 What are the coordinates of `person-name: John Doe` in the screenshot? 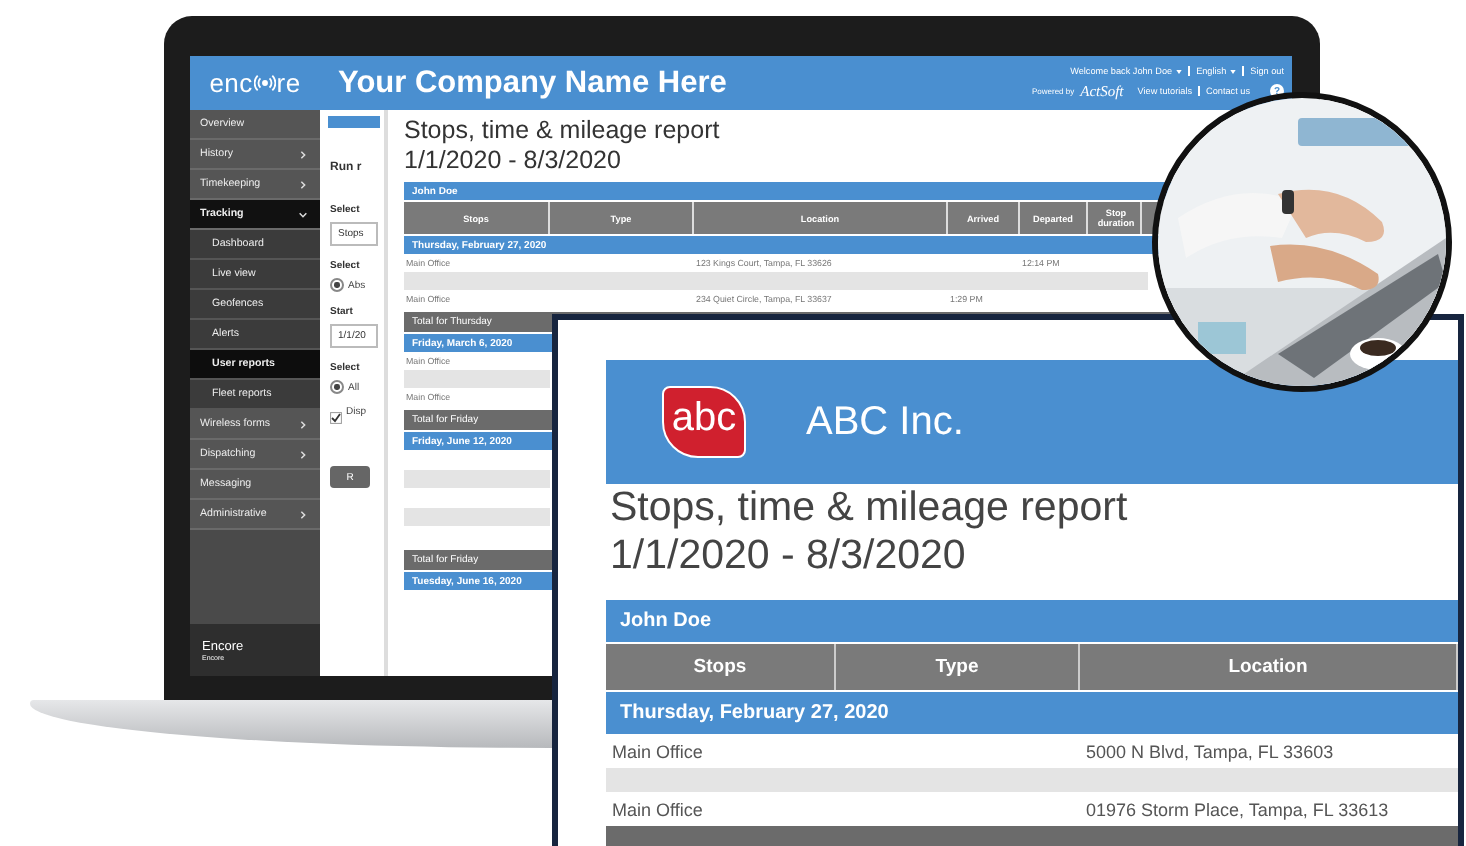 It's located at (666, 621).